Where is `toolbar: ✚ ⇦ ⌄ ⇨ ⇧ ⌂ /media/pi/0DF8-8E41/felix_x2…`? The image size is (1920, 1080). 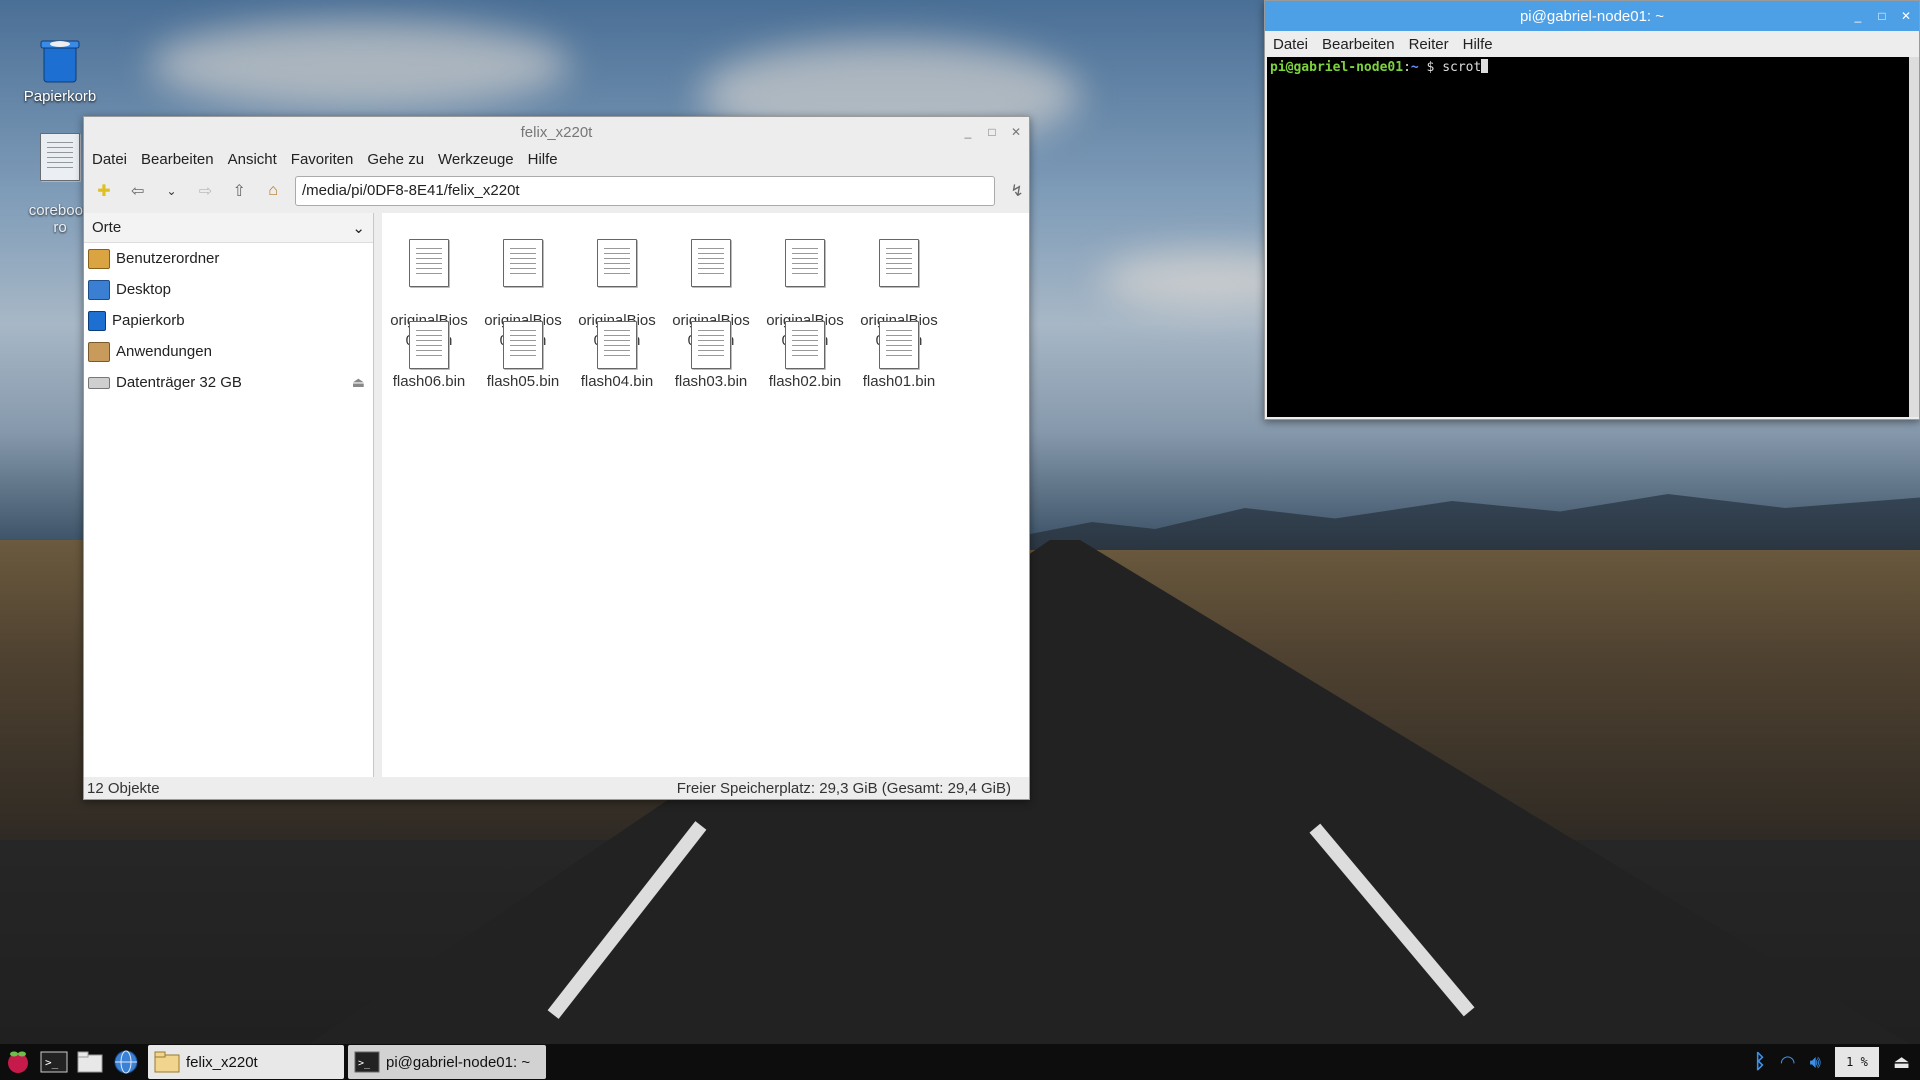
toolbar: ✚ ⇦ ⌄ ⇨ ⇧ ⌂ /media/pi/0DF8-8E41/felix_x2… is located at coordinates (556, 191).